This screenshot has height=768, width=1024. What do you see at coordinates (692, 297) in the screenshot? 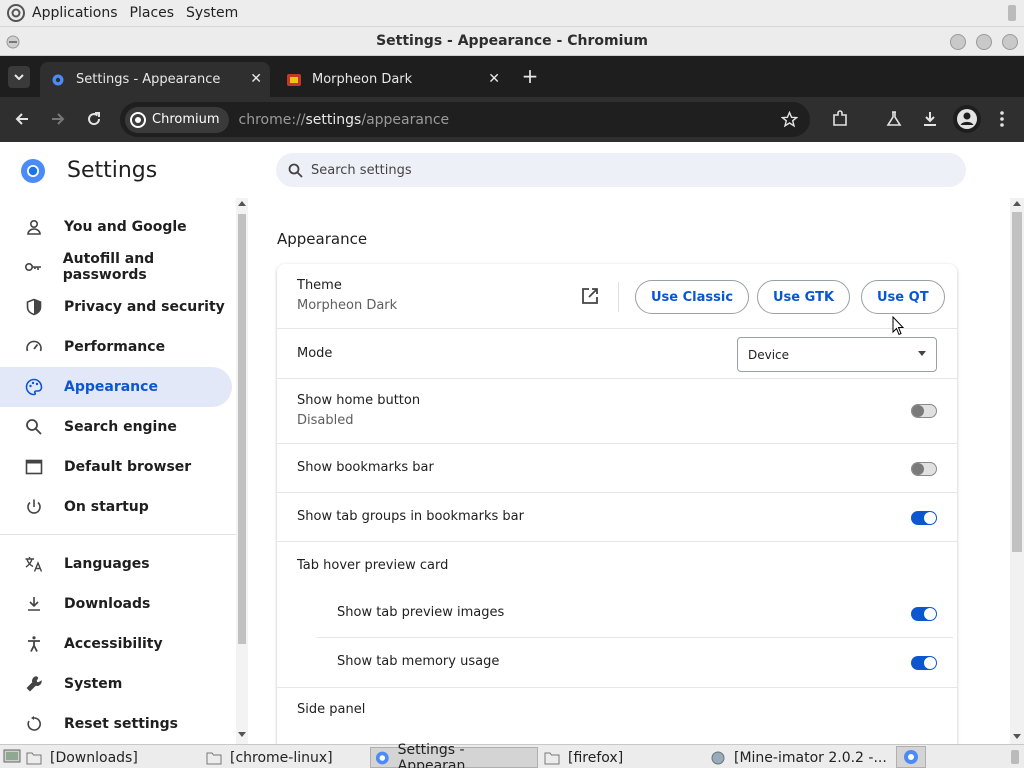
I see `use-classic-button: Use Classic` at bounding box center [692, 297].